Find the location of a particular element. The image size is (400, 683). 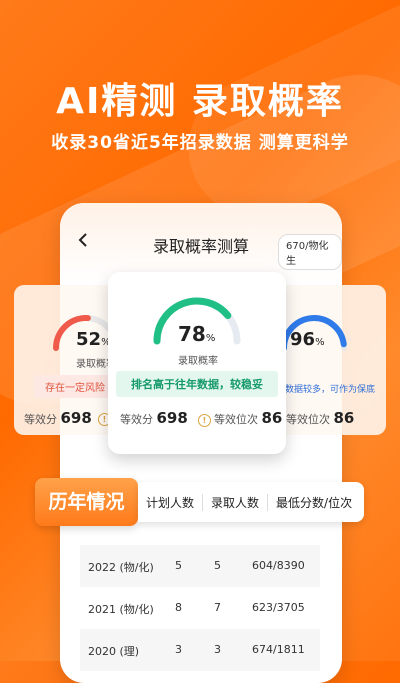

plan-cell: 5 is located at coordinates (178, 565).